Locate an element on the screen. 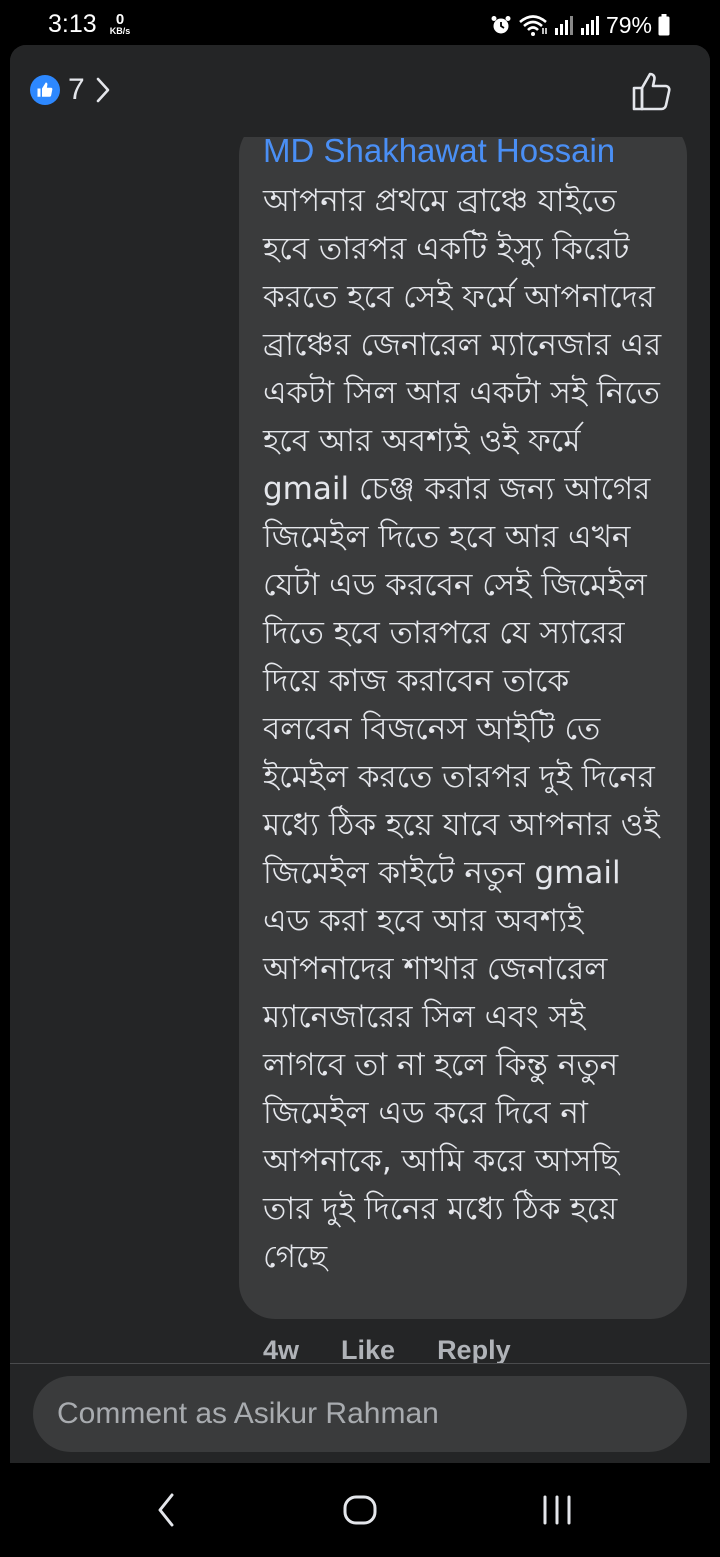  like-count: 7 is located at coordinates (76, 89).